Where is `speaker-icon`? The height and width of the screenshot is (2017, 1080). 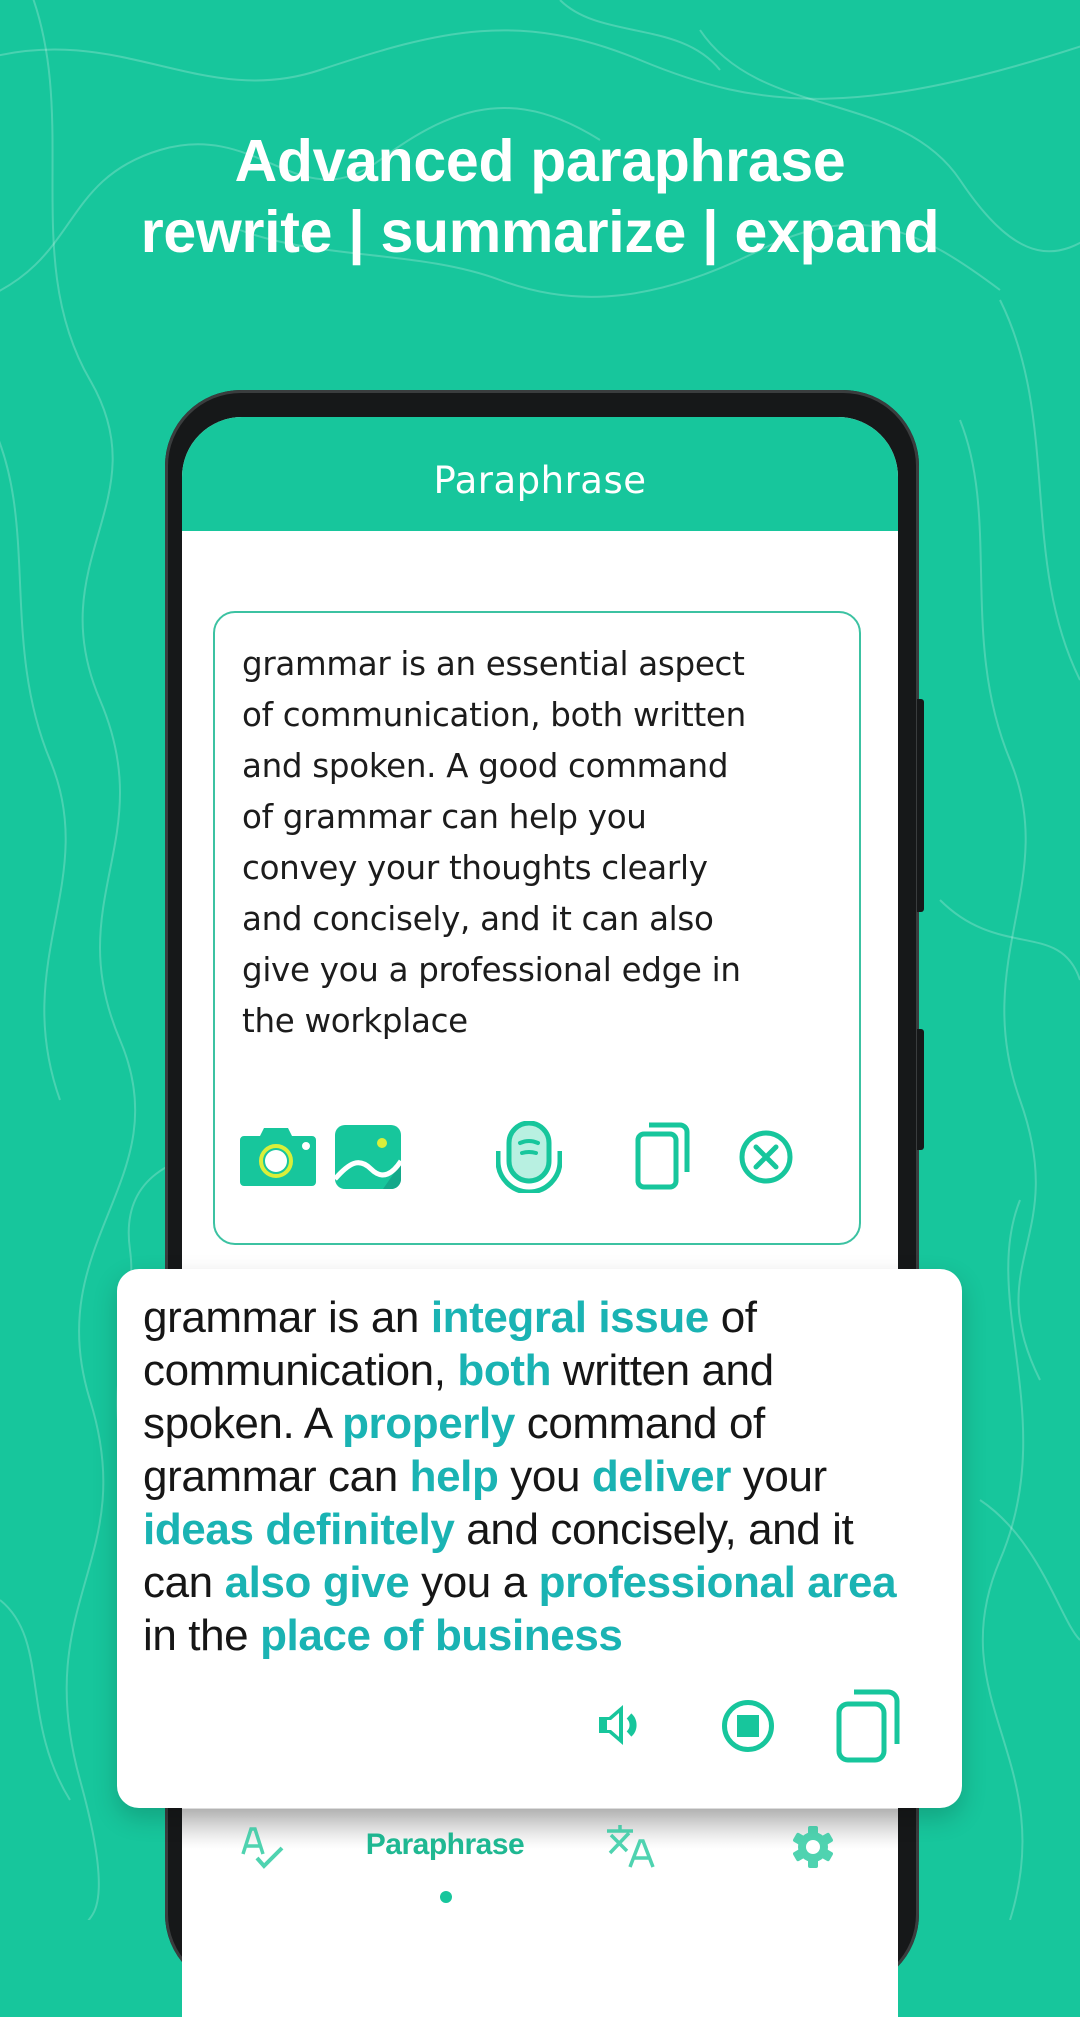
speaker-icon is located at coordinates (618, 1725).